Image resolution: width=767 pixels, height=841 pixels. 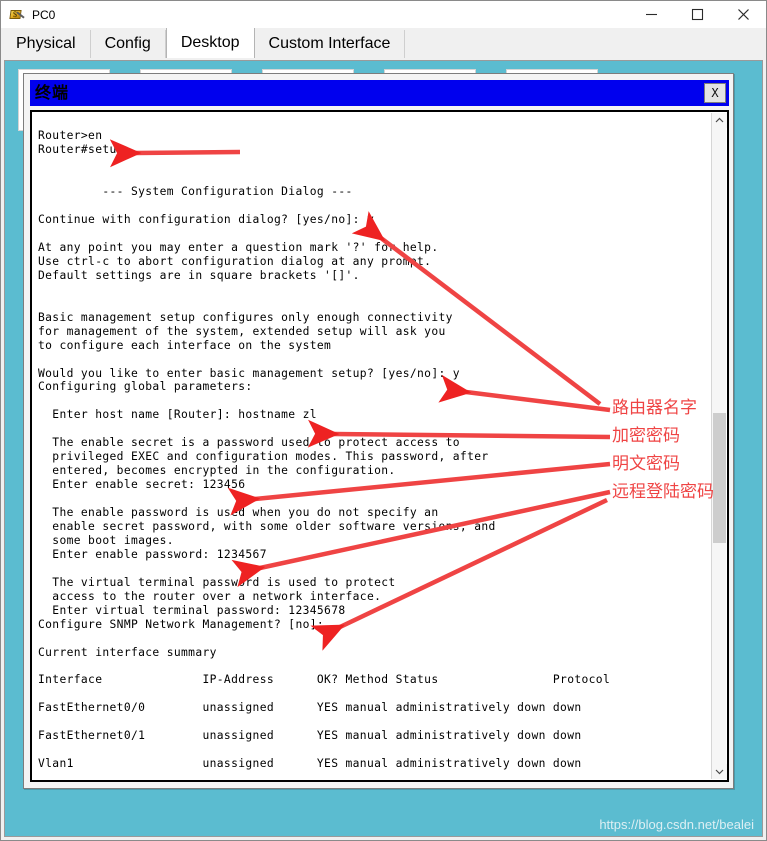 What do you see at coordinates (676, 824) in the screenshot?
I see `watermark: https://blog.csdn.net/bealei` at bounding box center [676, 824].